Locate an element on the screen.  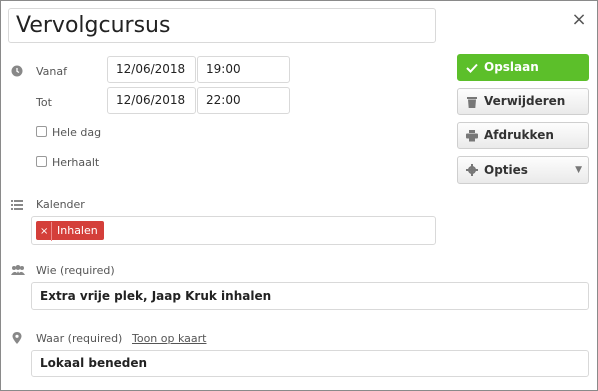
delete-button: Verwijderen is located at coordinates (523, 101).